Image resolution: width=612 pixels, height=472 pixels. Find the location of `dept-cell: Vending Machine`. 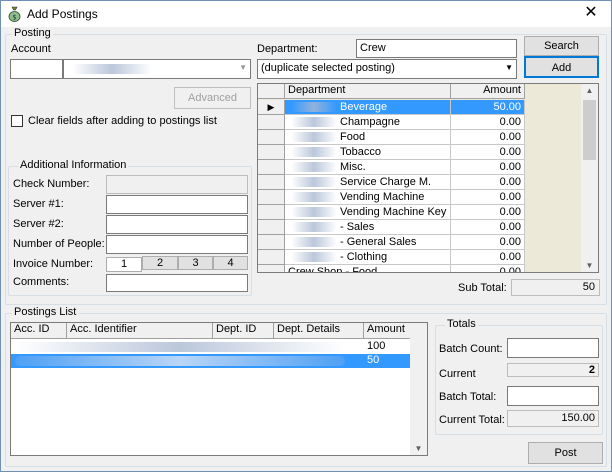

dept-cell: Vending Machine is located at coordinates (368, 197).